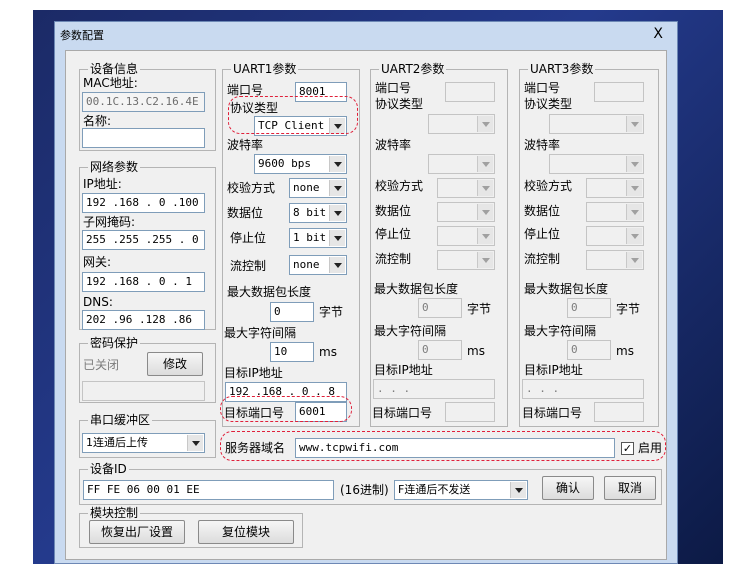 This screenshot has width=750, height=564. Describe the element at coordinates (470, 412) in the screenshot. I see `uart2-target-port-field` at that location.